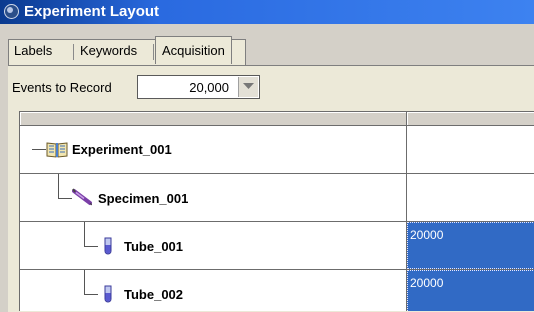 This screenshot has width=534, height=312. I want to click on tree-cell: Specimen_001, so click(213, 197).